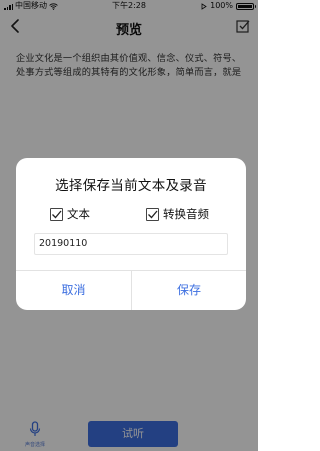 The image size is (320, 451). I want to click on audio-checkbox, so click(152, 214).